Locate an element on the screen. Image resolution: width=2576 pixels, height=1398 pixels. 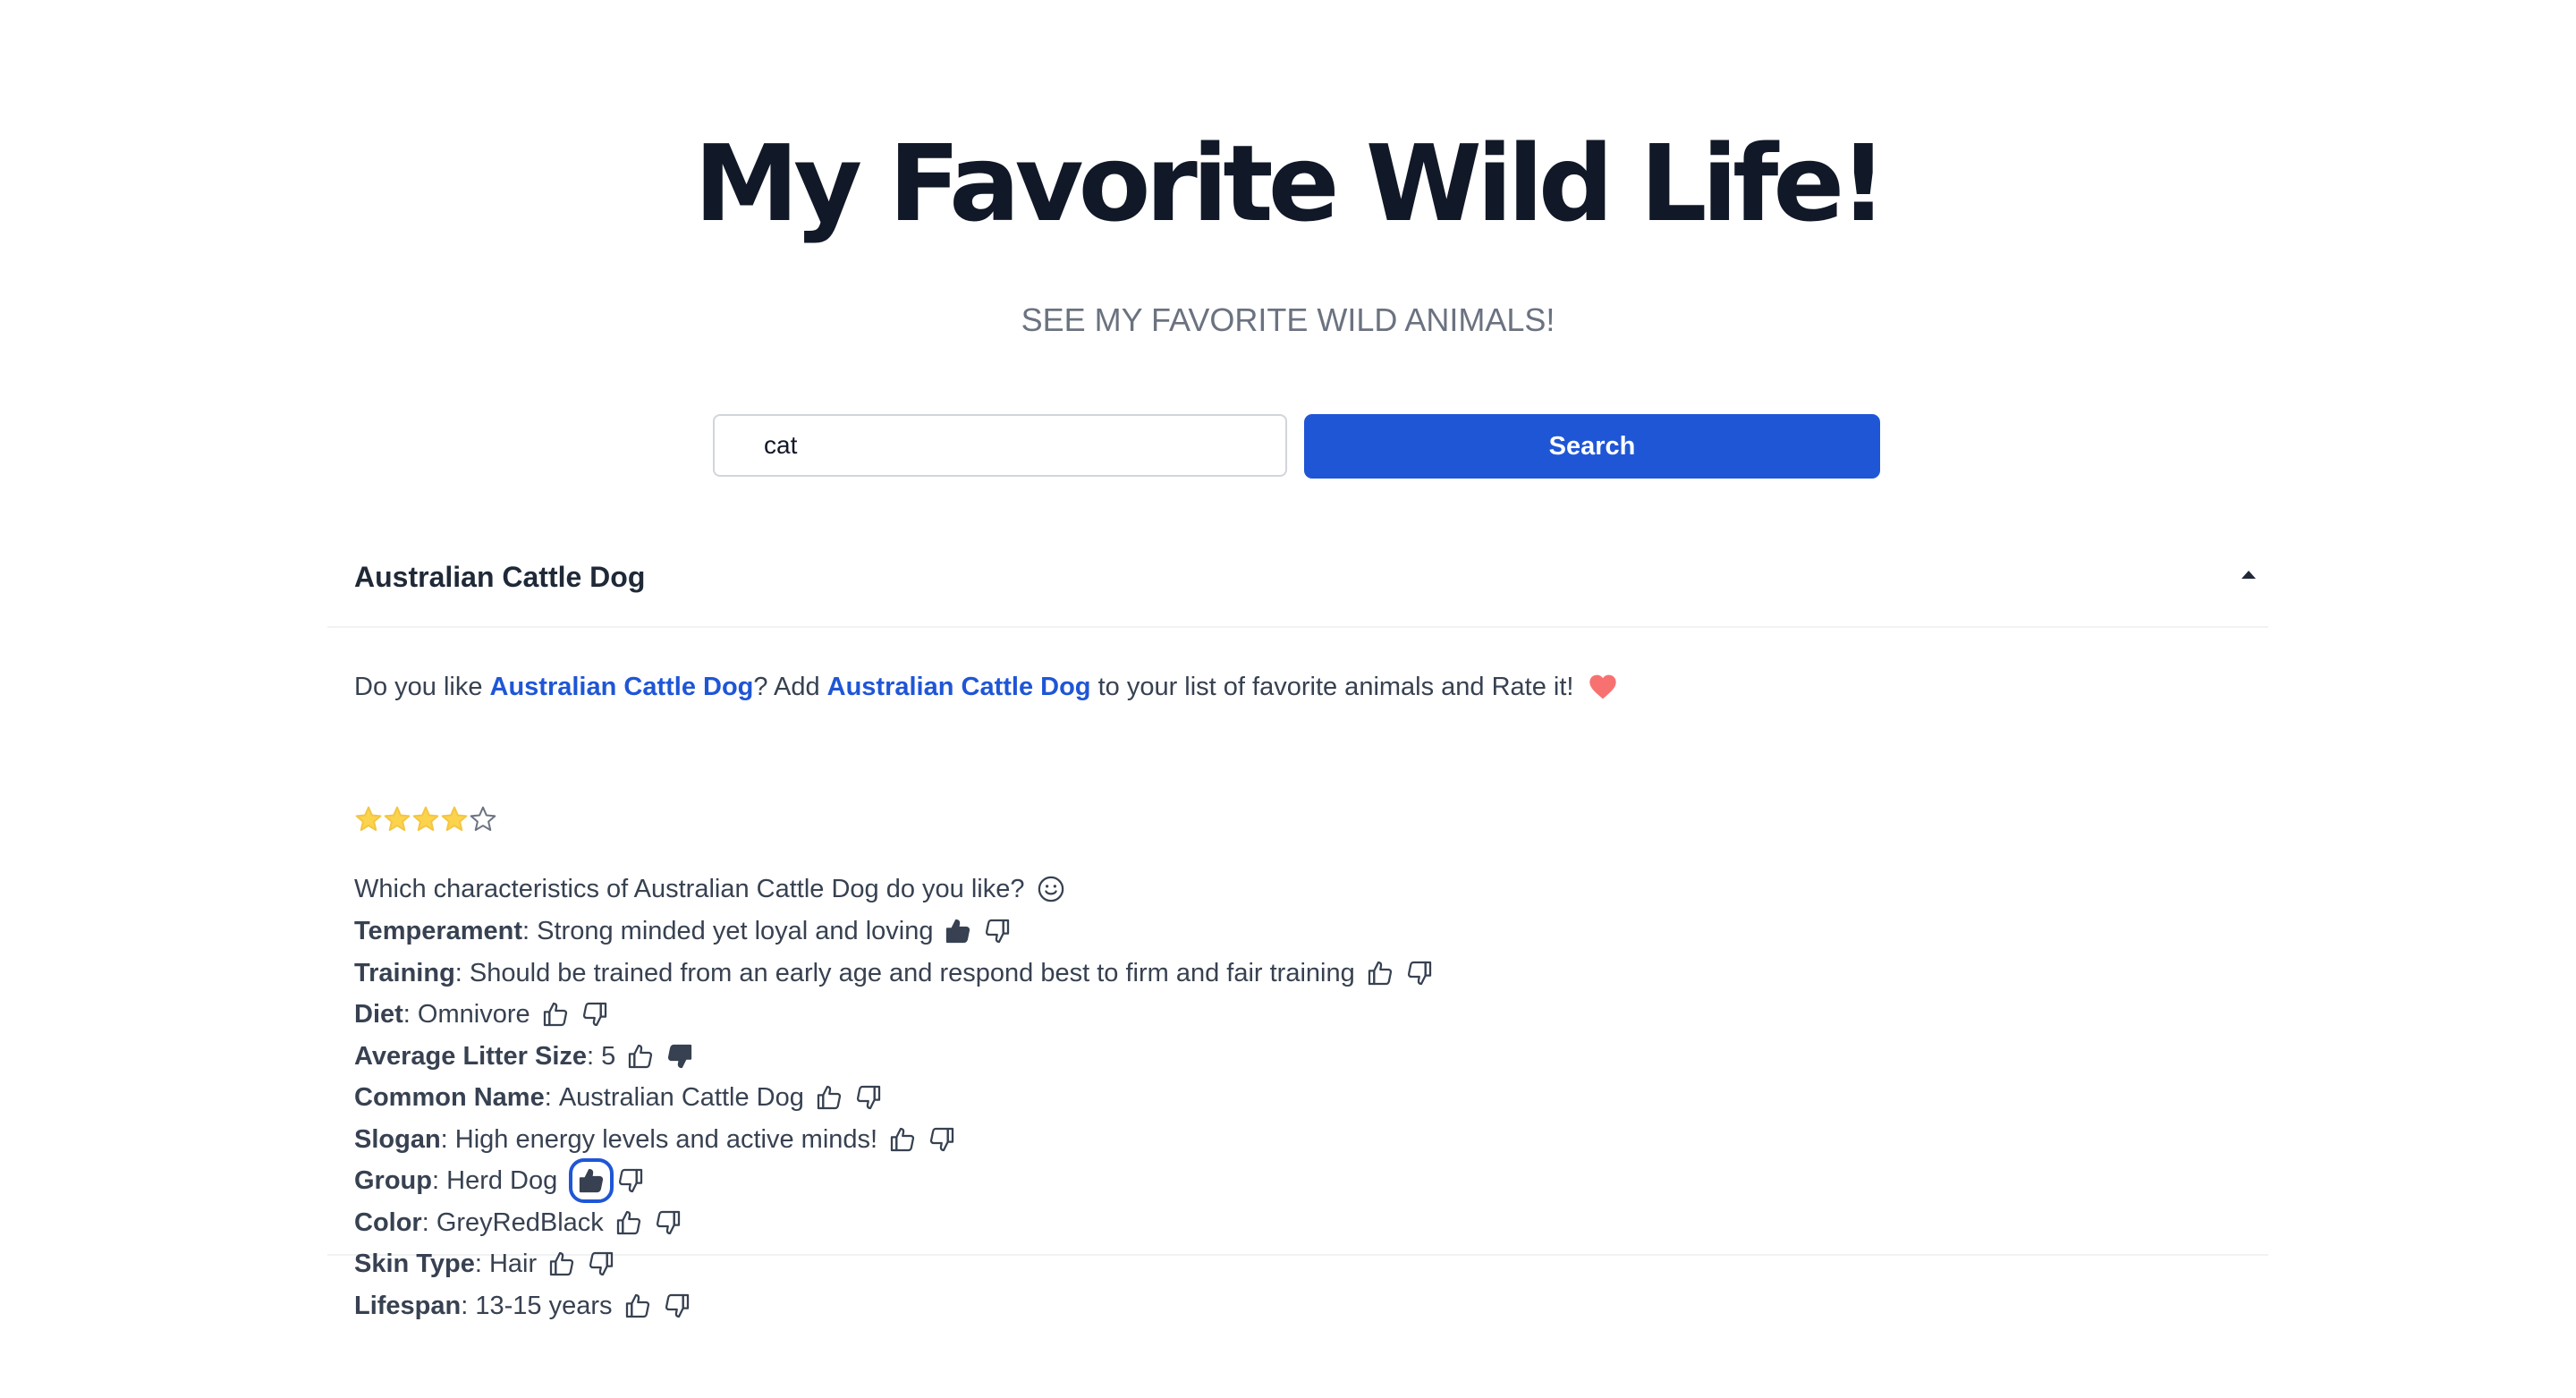
characteristic-value: Australian Cattle Dog is located at coordinates (681, 1097).